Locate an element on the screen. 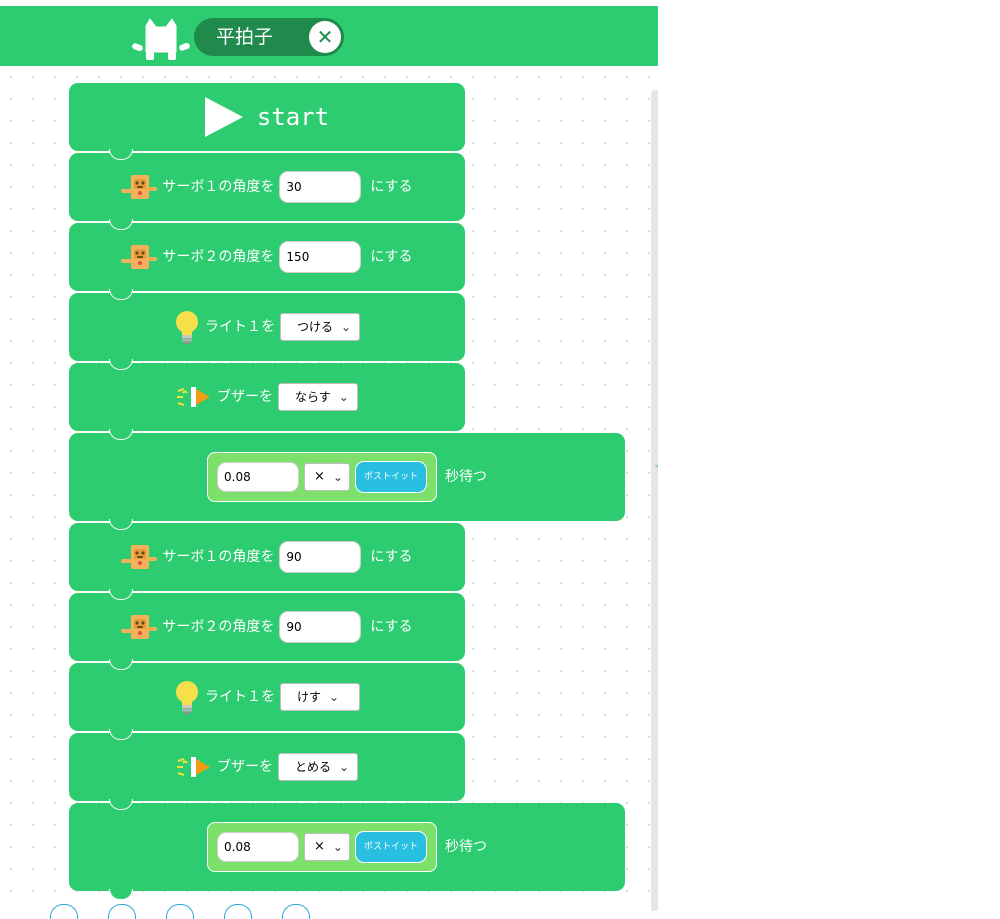  buzzer-state-select: ならす ⌄ is located at coordinates (318, 397).